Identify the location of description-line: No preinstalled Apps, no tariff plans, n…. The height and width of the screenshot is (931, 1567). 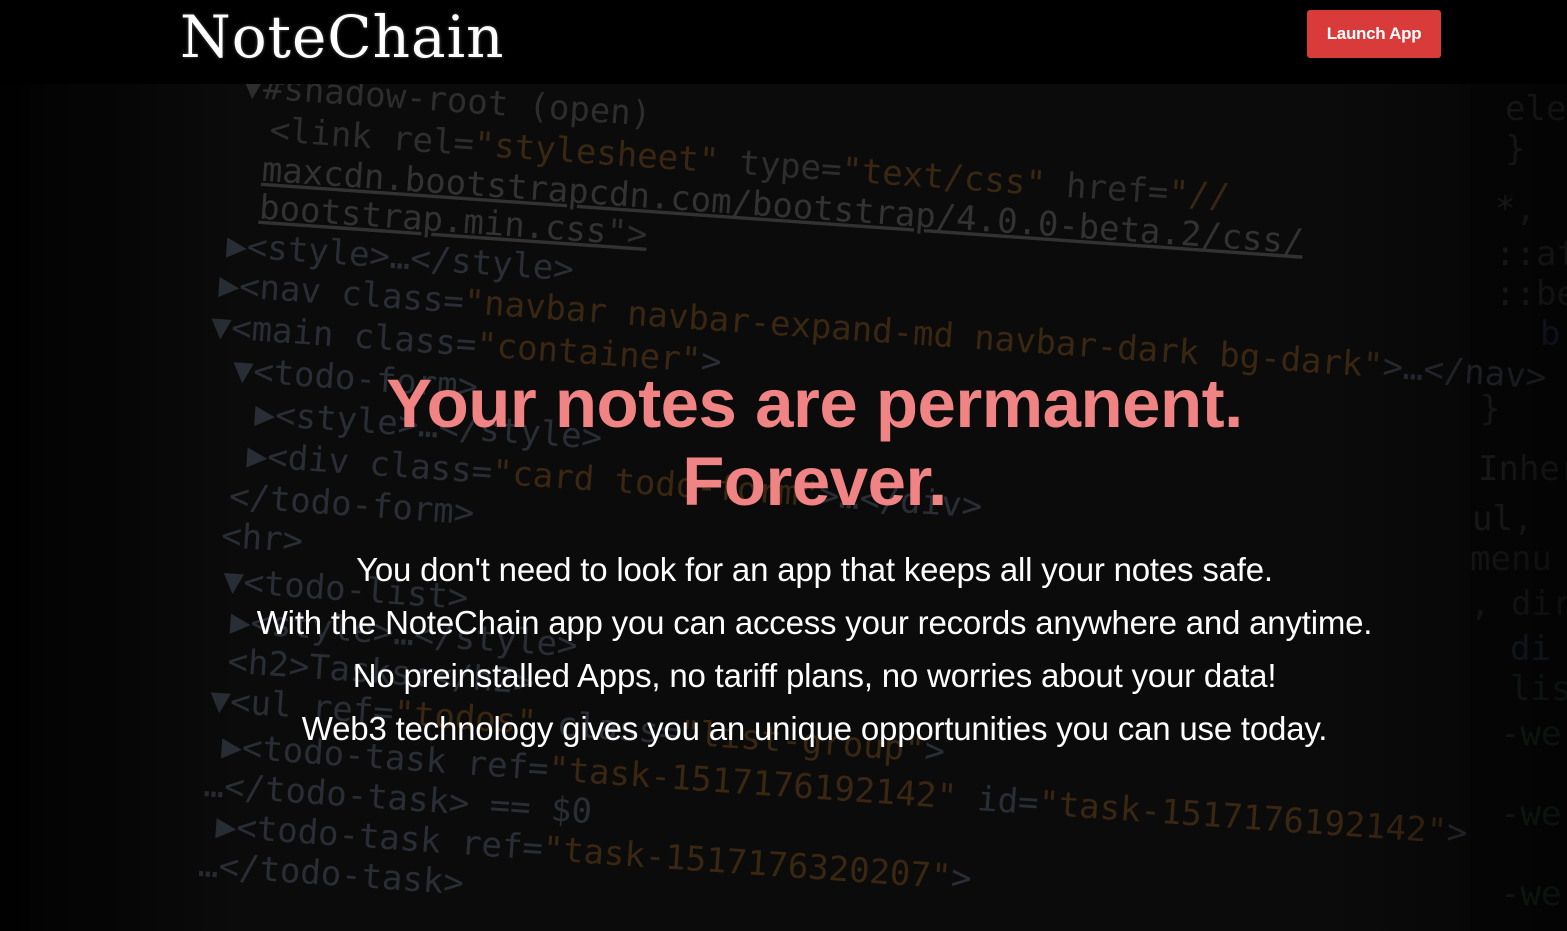
(814, 675).